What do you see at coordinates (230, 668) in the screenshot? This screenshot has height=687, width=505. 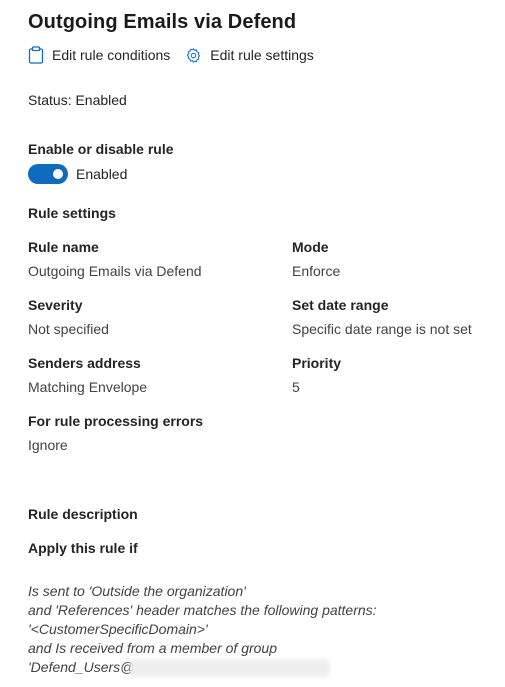 I see `redacted-email` at bounding box center [230, 668].